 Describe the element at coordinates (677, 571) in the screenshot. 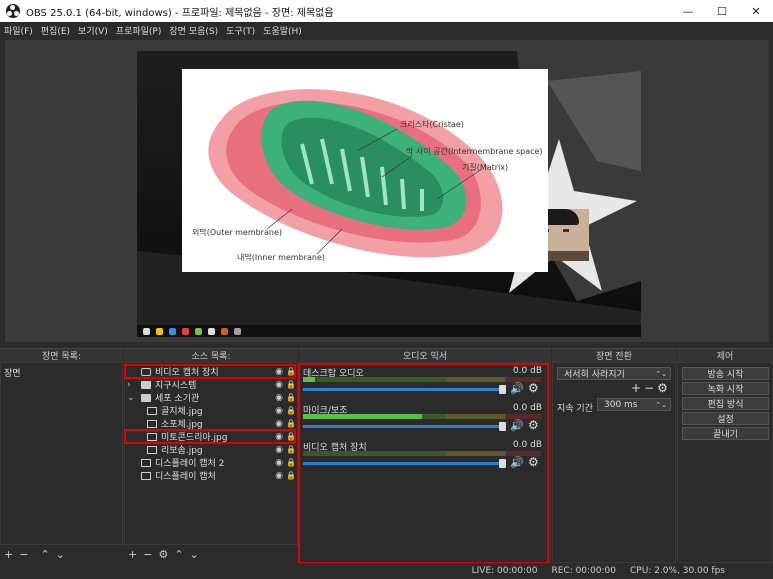

I see `cpu-status: CPU: 2.0%, 30.00 fps` at that location.